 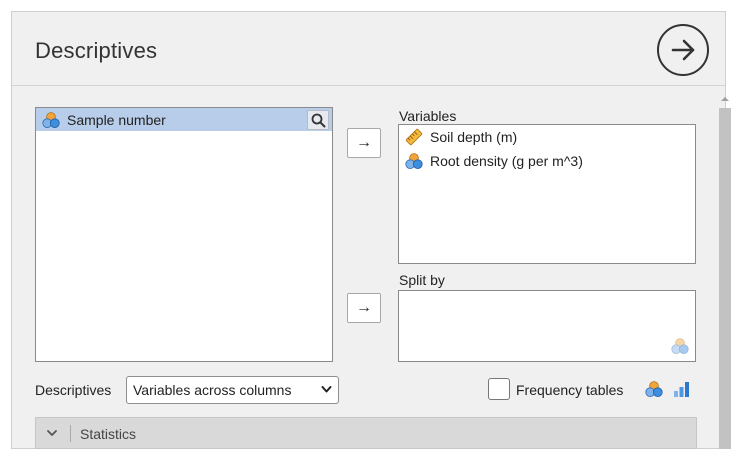 I want to click on list-item: Sample number, so click(x=184, y=119).